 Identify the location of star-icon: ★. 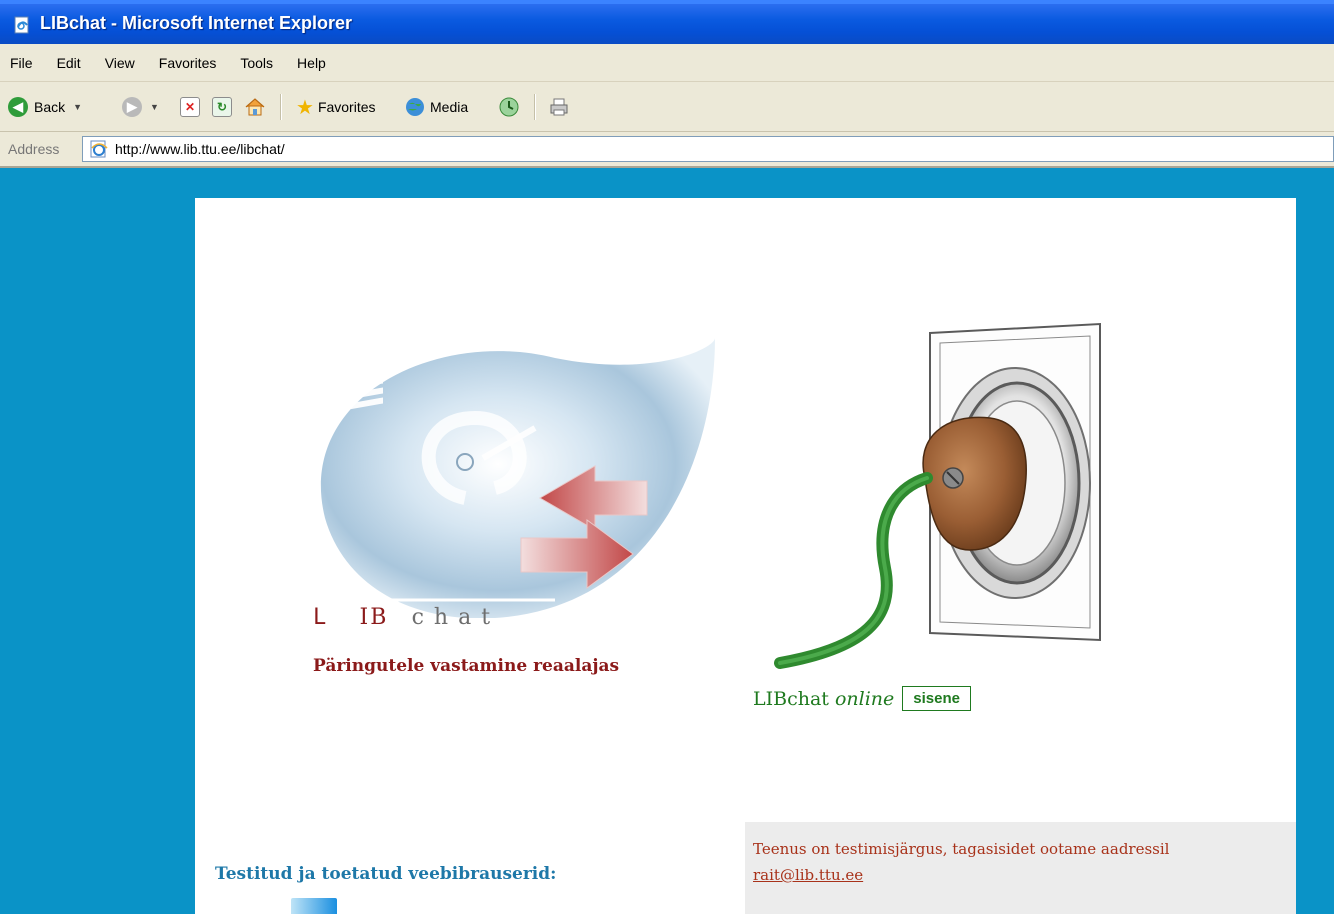
(305, 107).